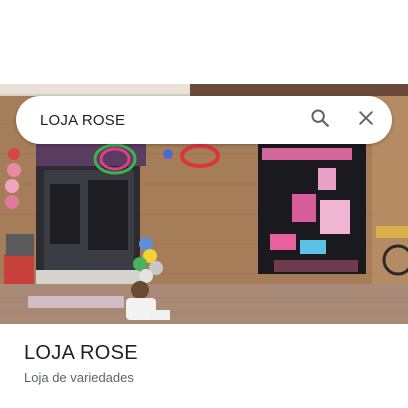 This screenshot has width=408, height=408. I want to click on search-bar: LOJA ROSE, so click(204, 120).